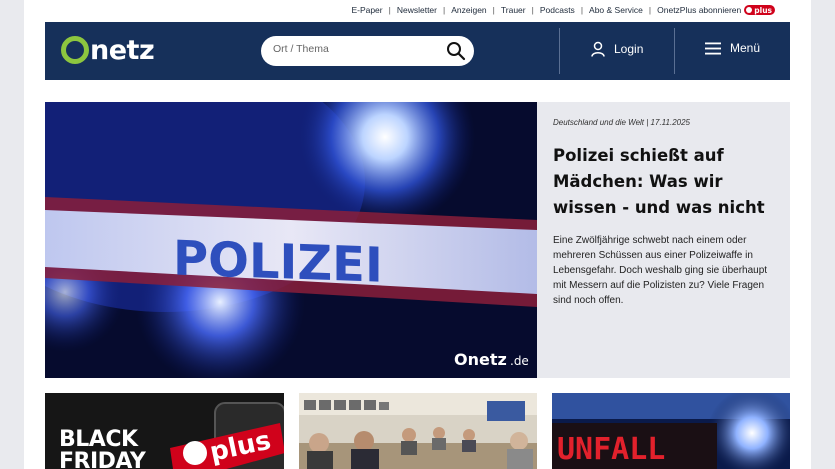 The width and height of the screenshot is (835, 469). What do you see at coordinates (699, 10) in the screenshot?
I see `toplink-onetzplus: OnetzPlus abonnieren` at bounding box center [699, 10].